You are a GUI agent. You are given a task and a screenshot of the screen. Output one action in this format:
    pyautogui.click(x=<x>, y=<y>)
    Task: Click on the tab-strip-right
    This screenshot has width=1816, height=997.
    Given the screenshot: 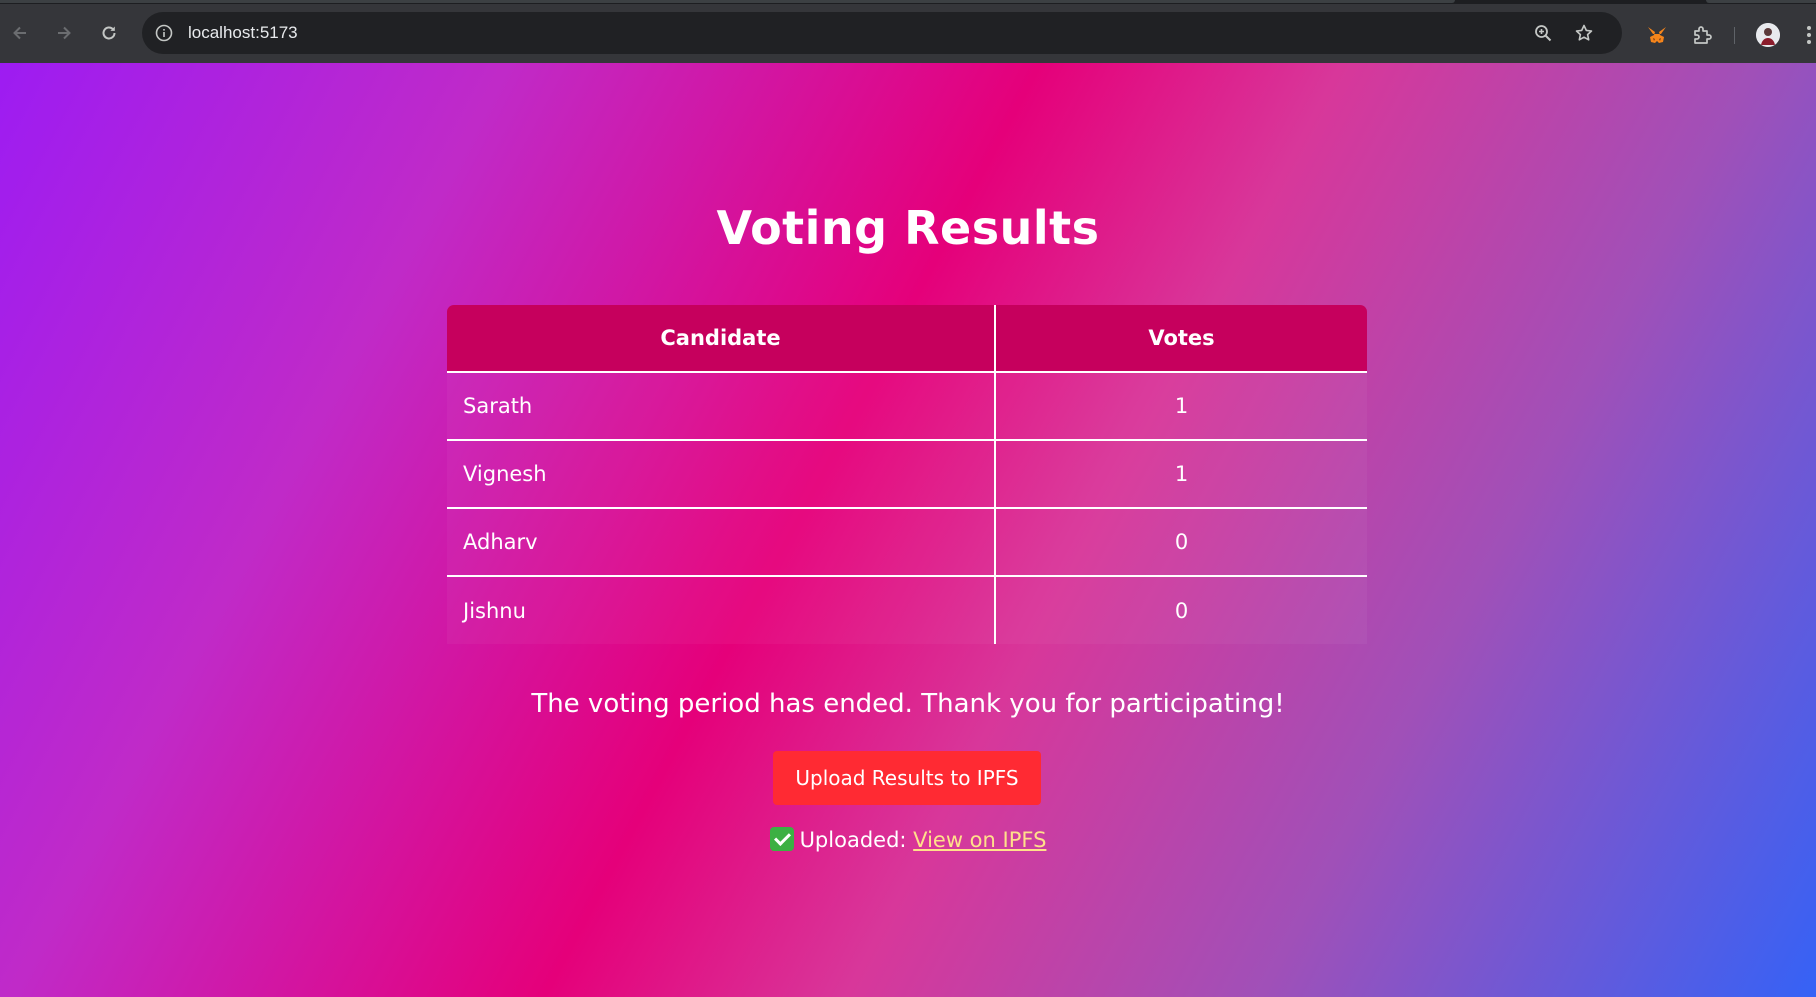 What is the action you would take?
    pyautogui.click(x=1761, y=1)
    